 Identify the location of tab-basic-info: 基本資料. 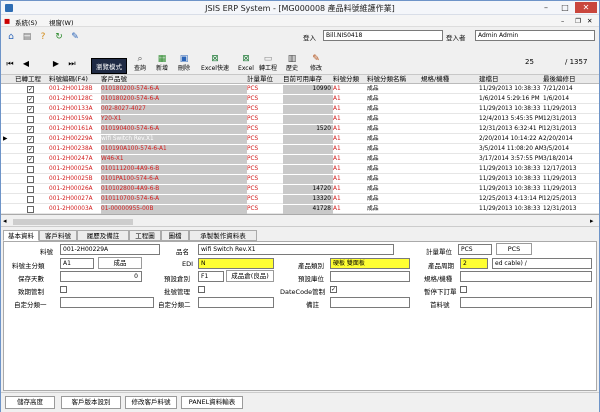
(21, 235).